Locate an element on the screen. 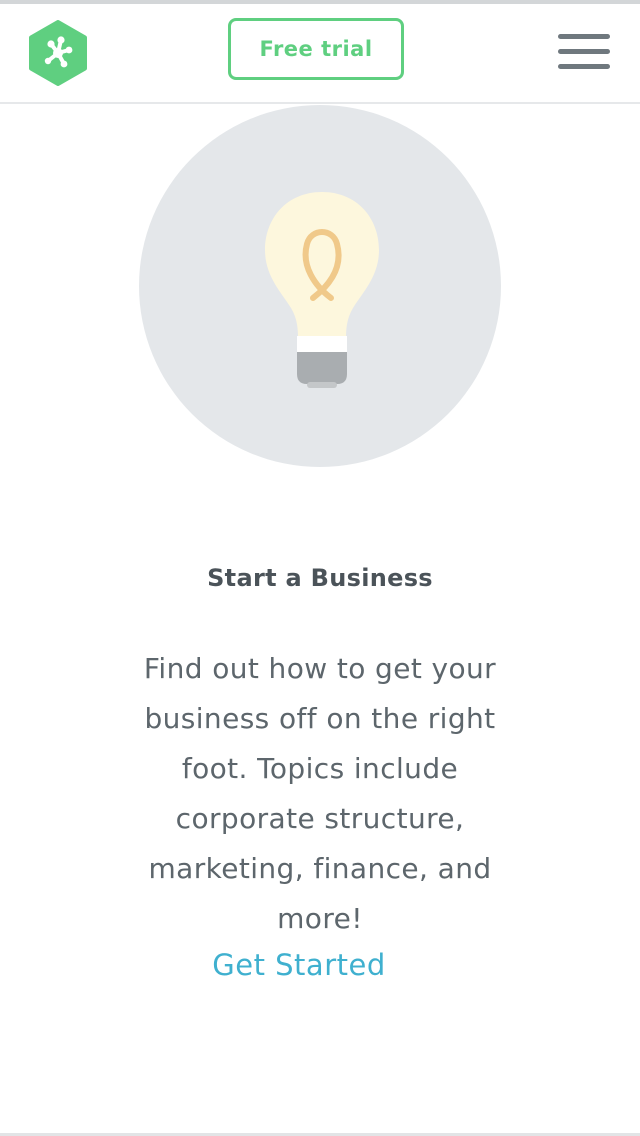 This screenshot has width=640, height=1136. hamburger-menu-icon is located at coordinates (584, 52).